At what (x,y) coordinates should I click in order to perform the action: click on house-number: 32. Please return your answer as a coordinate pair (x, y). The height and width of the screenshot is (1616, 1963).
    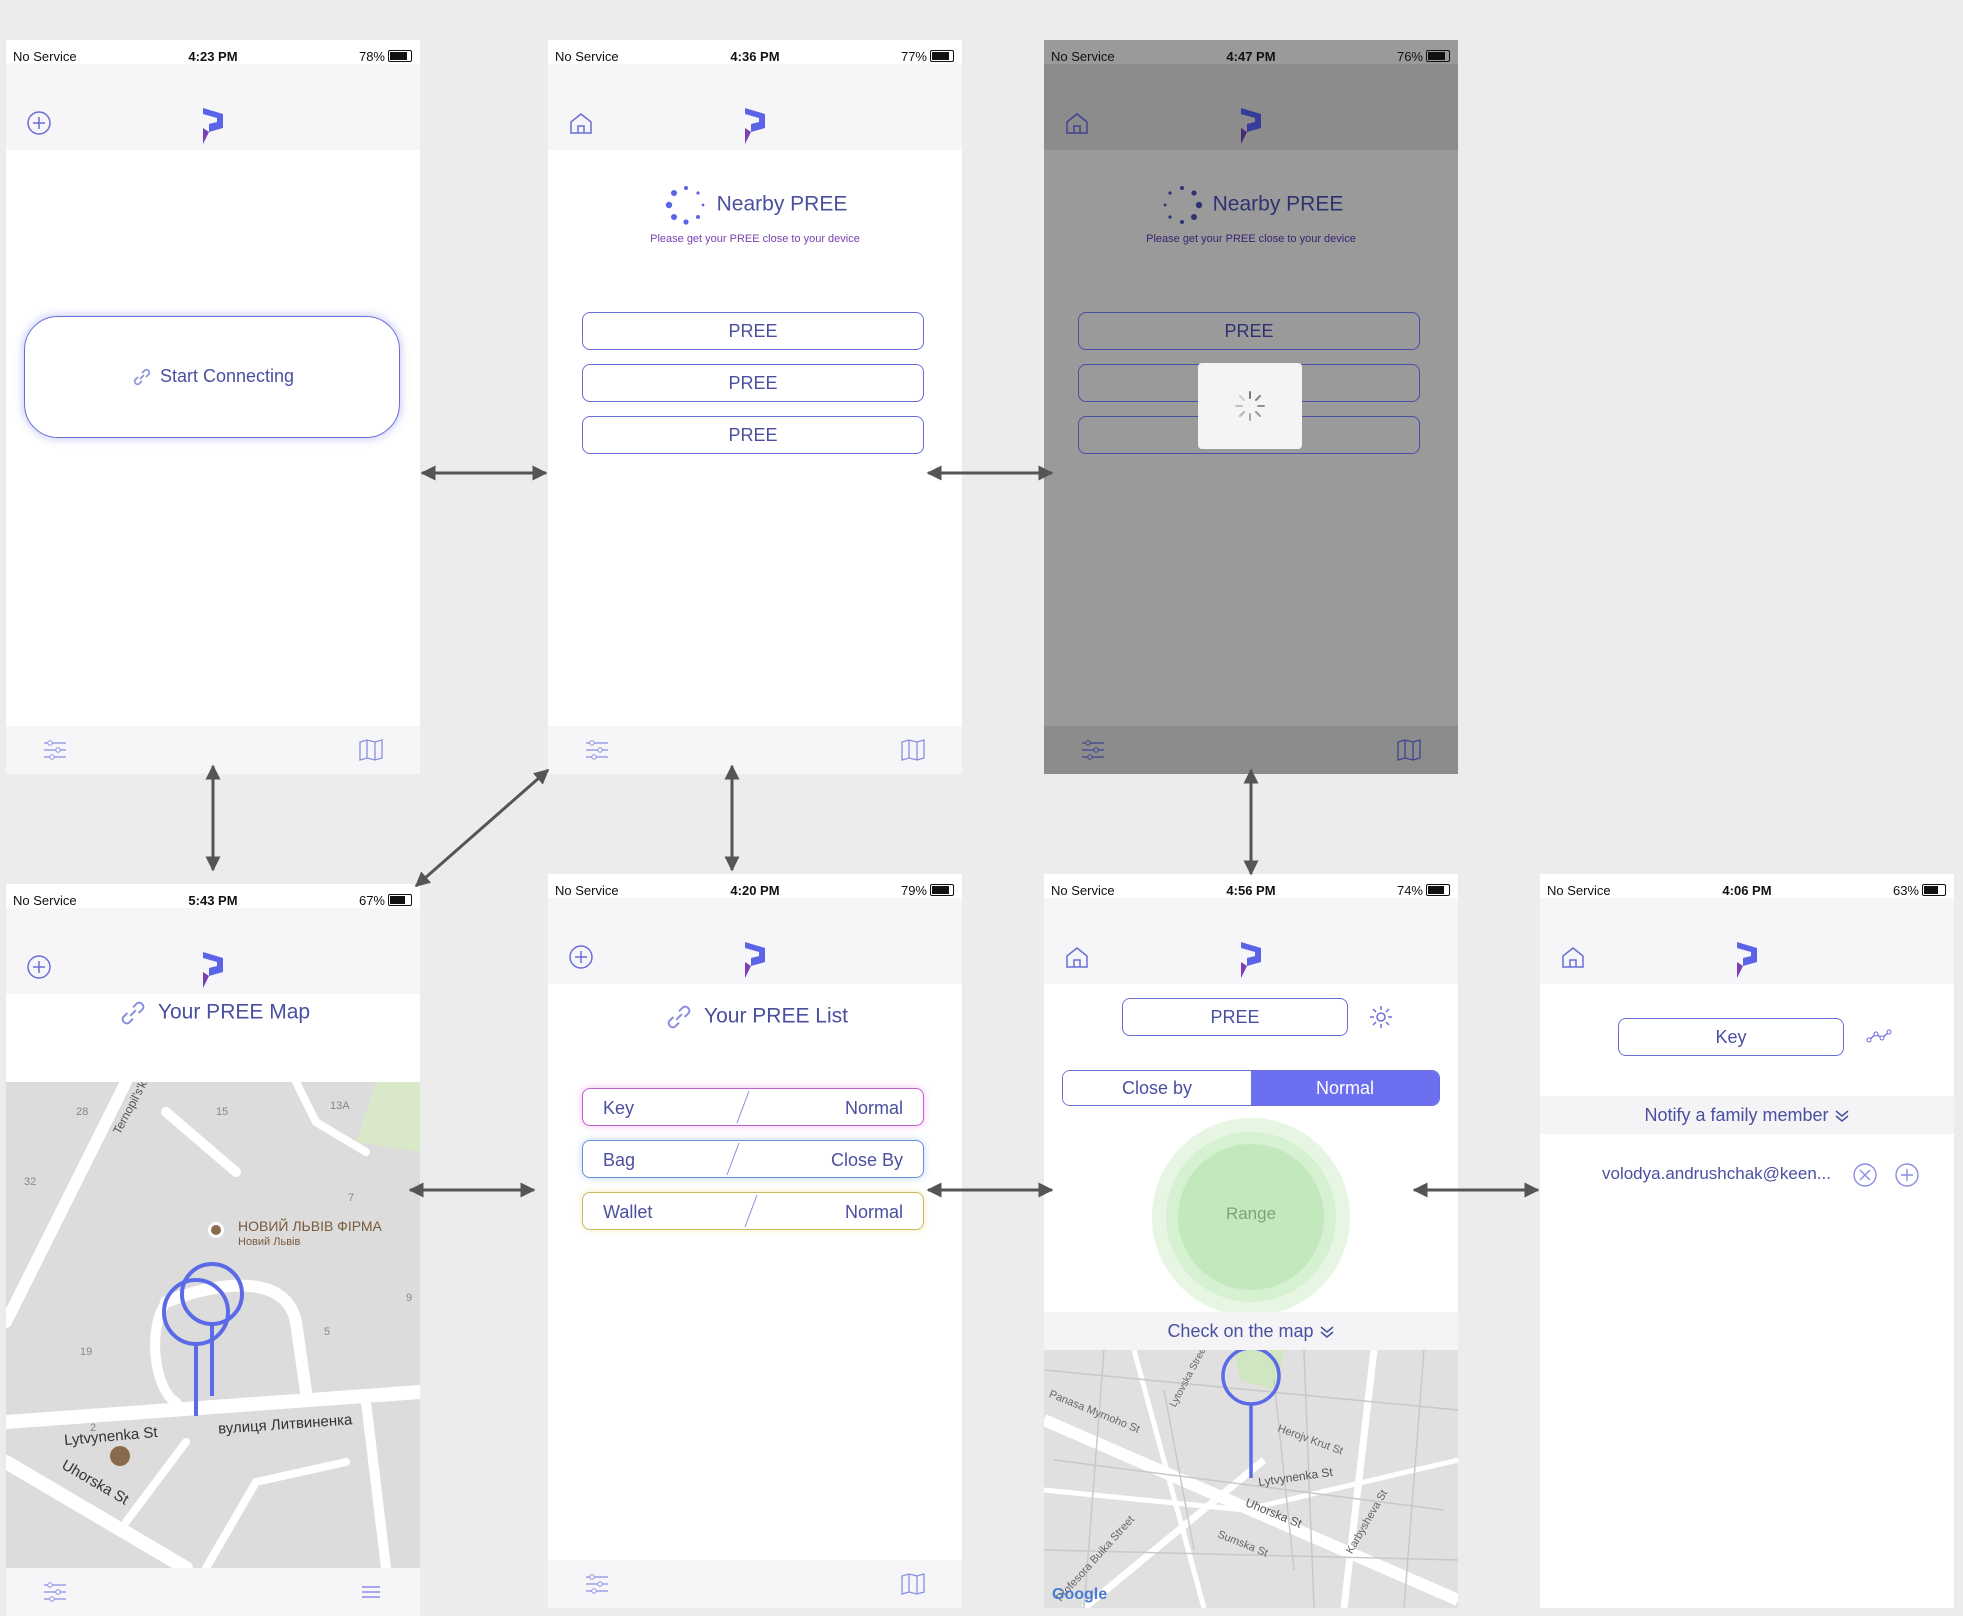
    Looking at the image, I should click on (30, 1182).